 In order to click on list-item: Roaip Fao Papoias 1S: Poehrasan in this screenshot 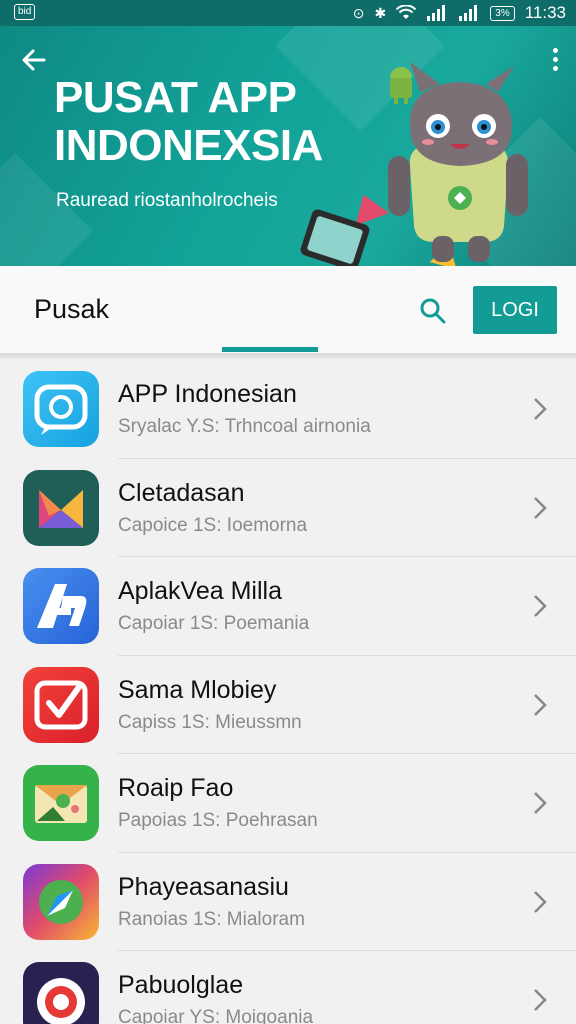, I will do `click(288, 803)`.